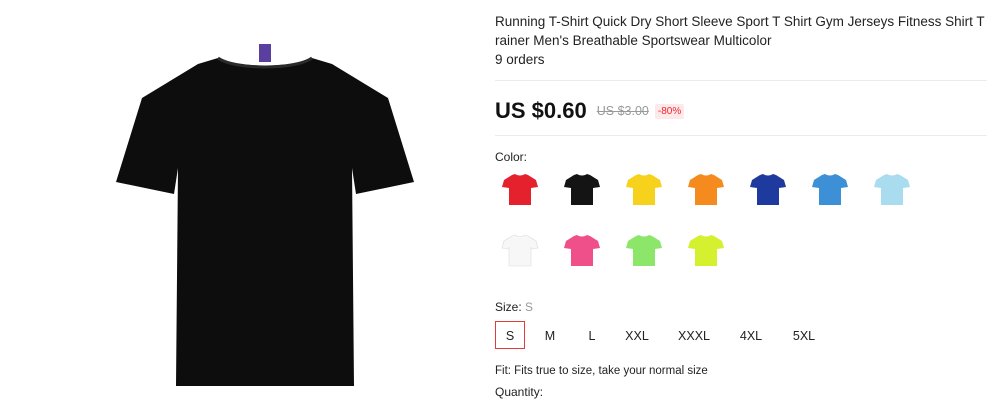  I want to click on original-price: US $3.00, so click(622, 111).